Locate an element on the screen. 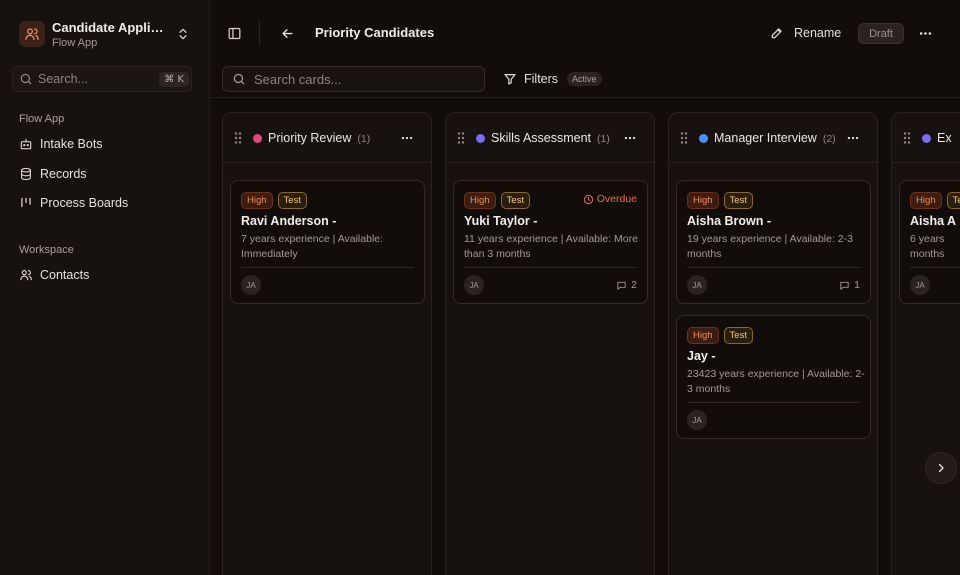 The width and height of the screenshot is (960, 575). comment-count: 2 is located at coordinates (626, 285).